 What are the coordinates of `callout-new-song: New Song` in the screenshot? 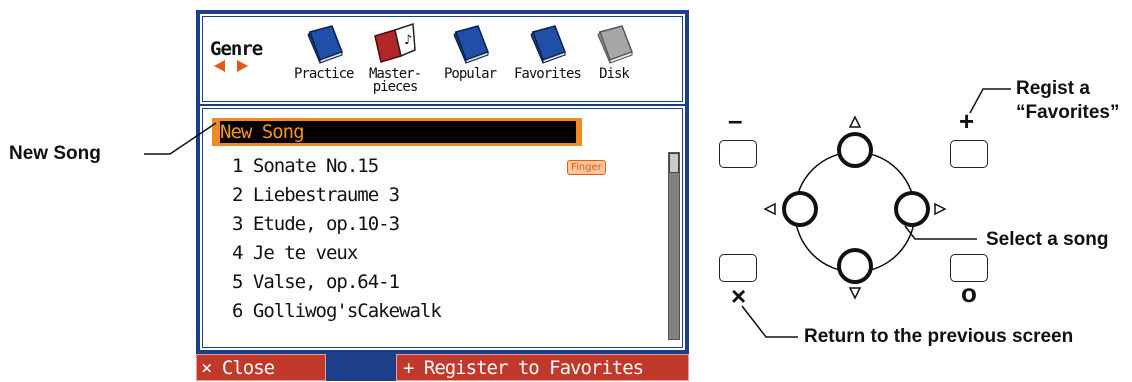 It's located at (55, 153).